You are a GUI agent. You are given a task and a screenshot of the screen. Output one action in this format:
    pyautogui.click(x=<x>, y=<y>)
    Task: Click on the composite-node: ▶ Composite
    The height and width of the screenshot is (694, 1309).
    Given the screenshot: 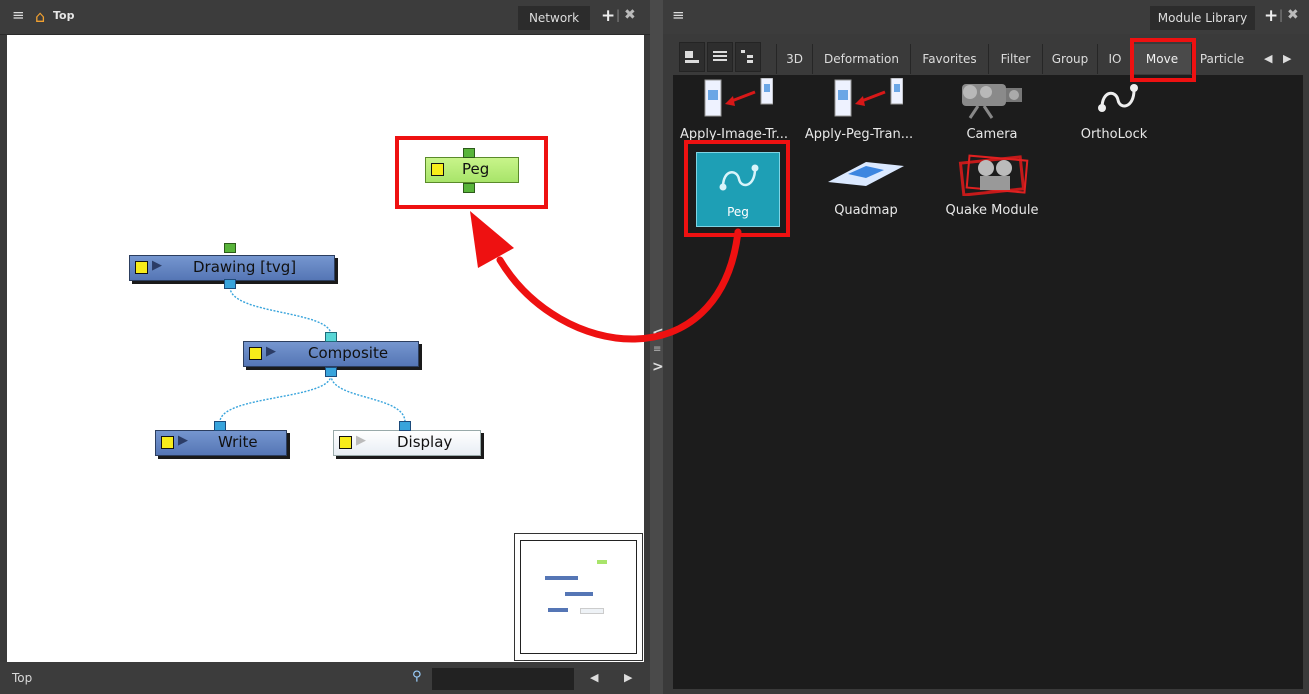 What is the action you would take?
    pyautogui.click(x=331, y=354)
    